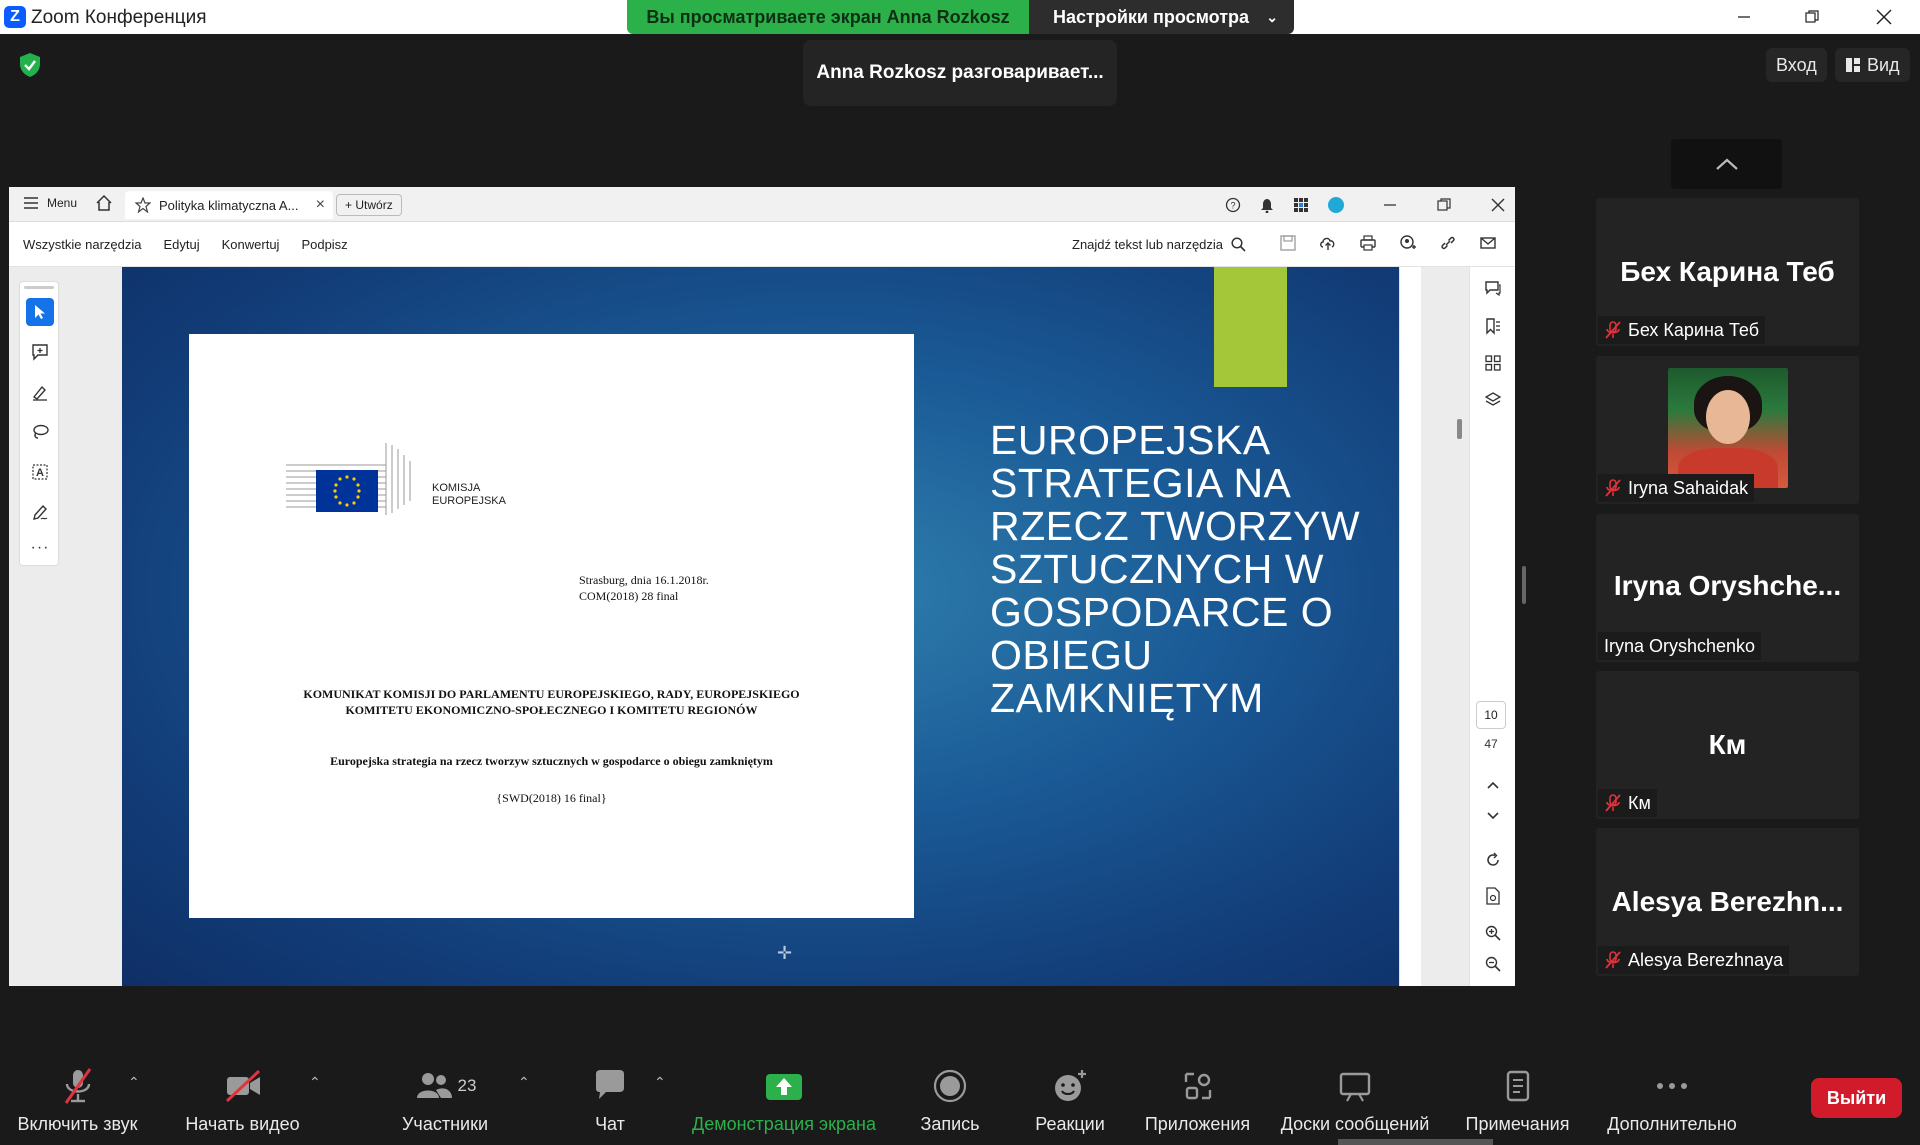 The height and width of the screenshot is (1145, 1920). What do you see at coordinates (77, 1124) in the screenshot?
I see `unmute-label: Включить звук` at bounding box center [77, 1124].